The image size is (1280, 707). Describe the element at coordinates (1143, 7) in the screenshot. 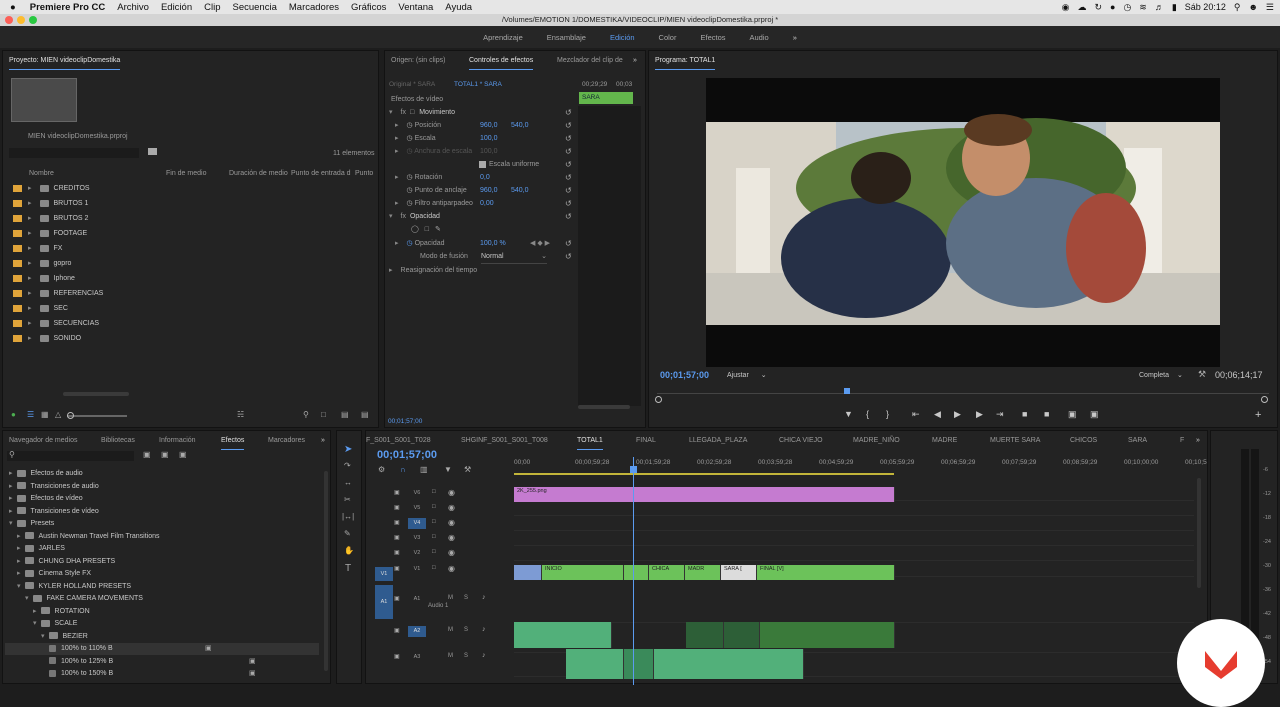

I see `wifi-icon: ≋` at that location.